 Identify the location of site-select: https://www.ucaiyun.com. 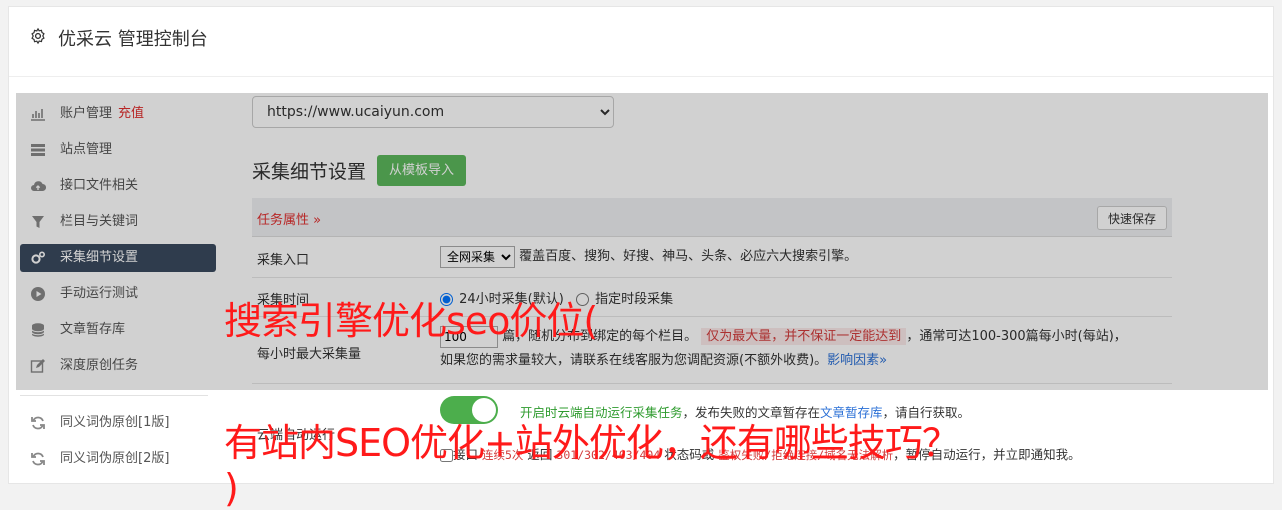
(433, 112).